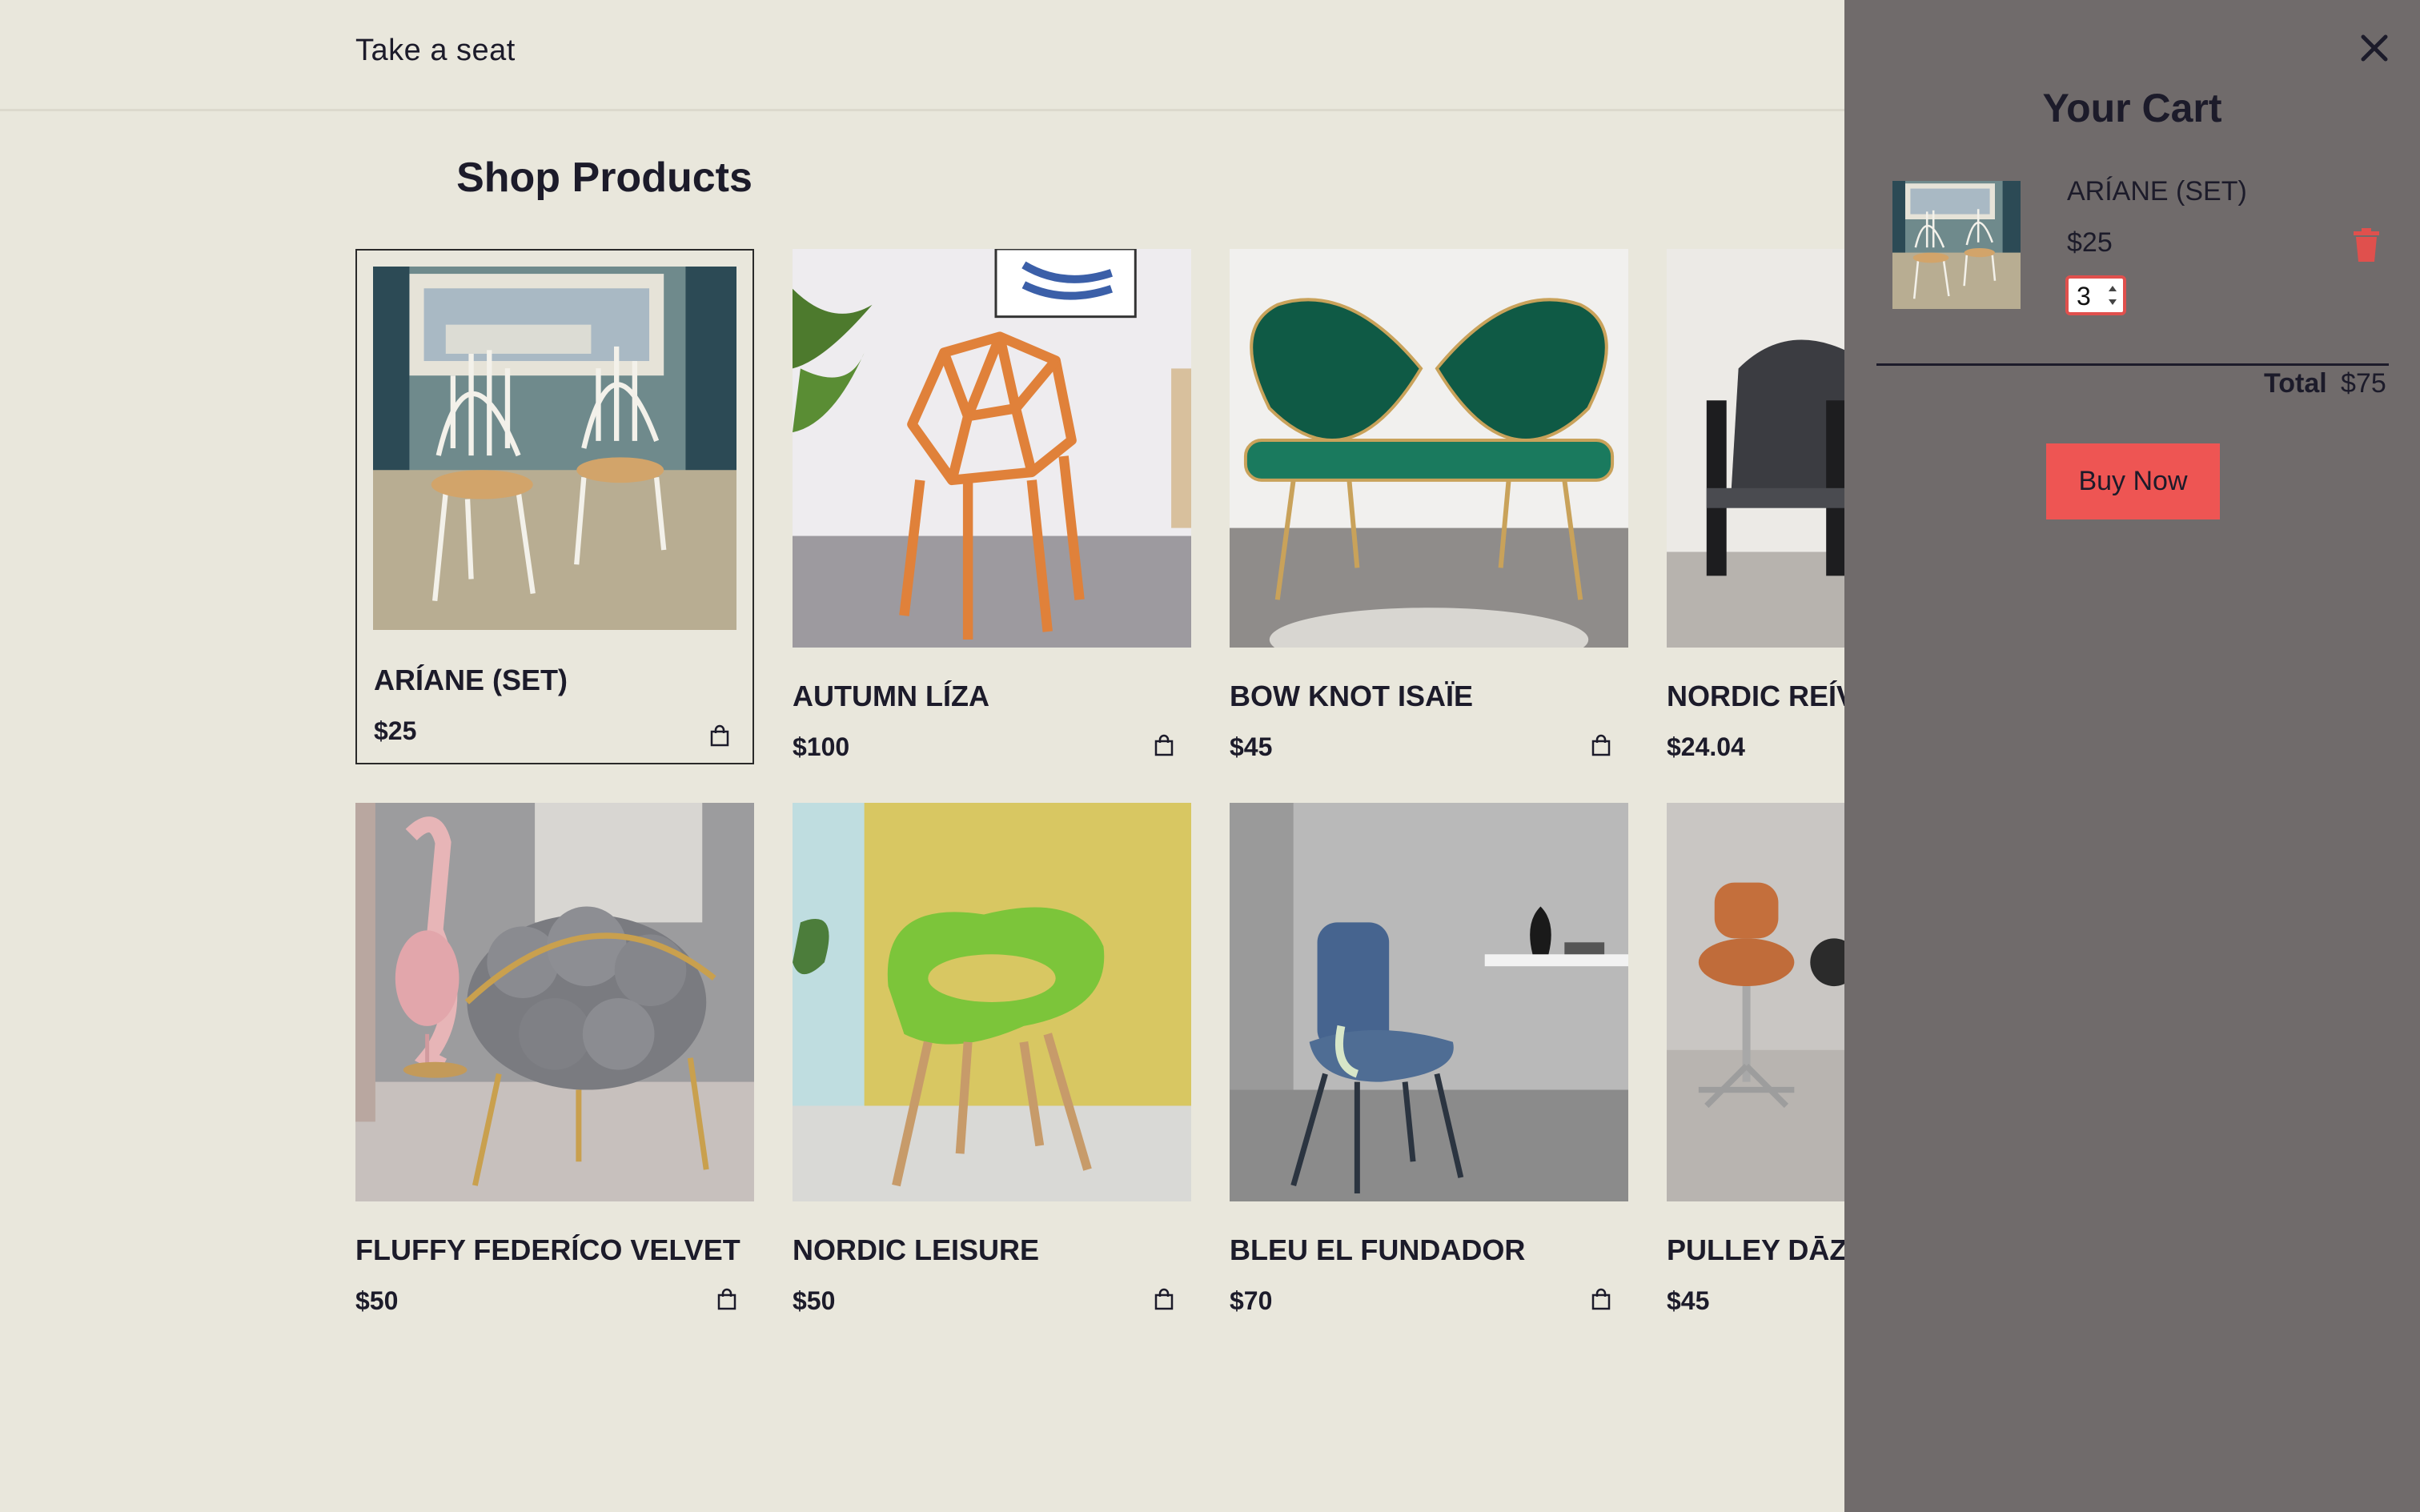  Describe the element at coordinates (822, 746) in the screenshot. I see `product-price: $100` at that location.